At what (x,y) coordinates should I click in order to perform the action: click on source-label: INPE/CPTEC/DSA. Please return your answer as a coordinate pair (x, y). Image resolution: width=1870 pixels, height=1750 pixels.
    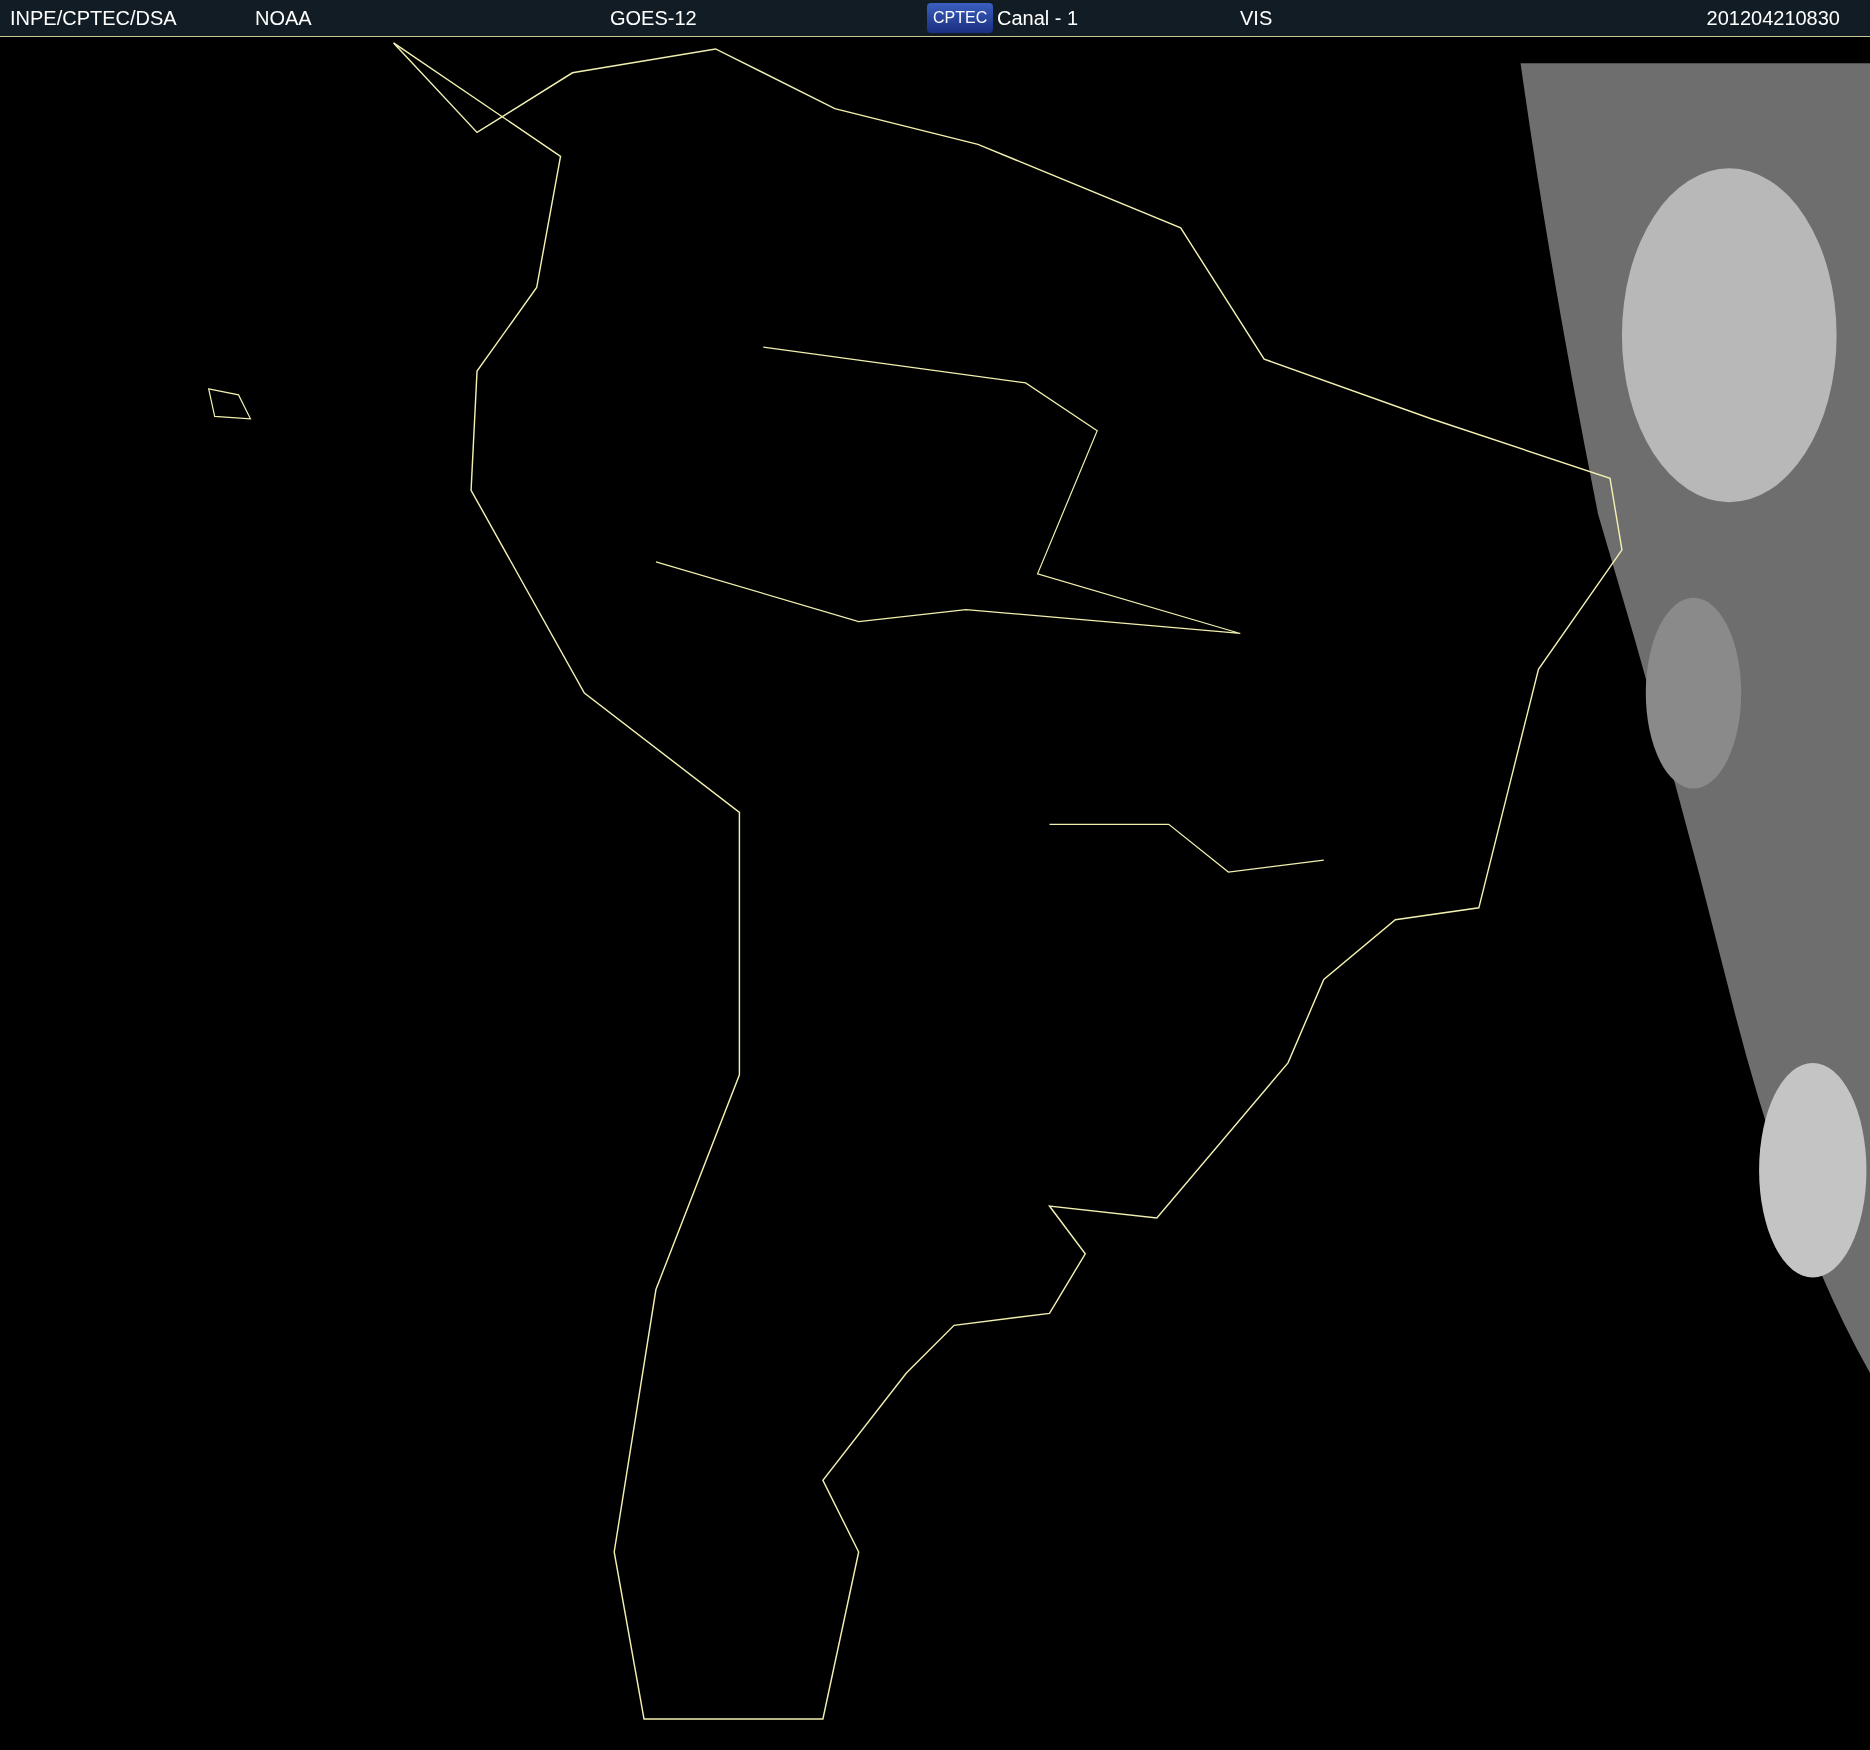
    Looking at the image, I should click on (93, 18).